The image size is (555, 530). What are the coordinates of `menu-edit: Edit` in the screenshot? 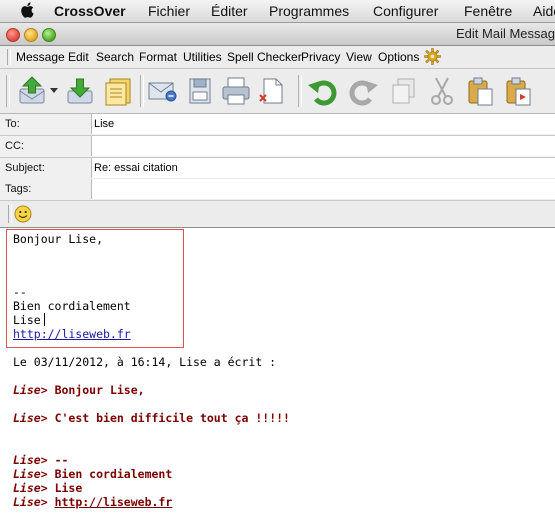 It's located at (78, 57).